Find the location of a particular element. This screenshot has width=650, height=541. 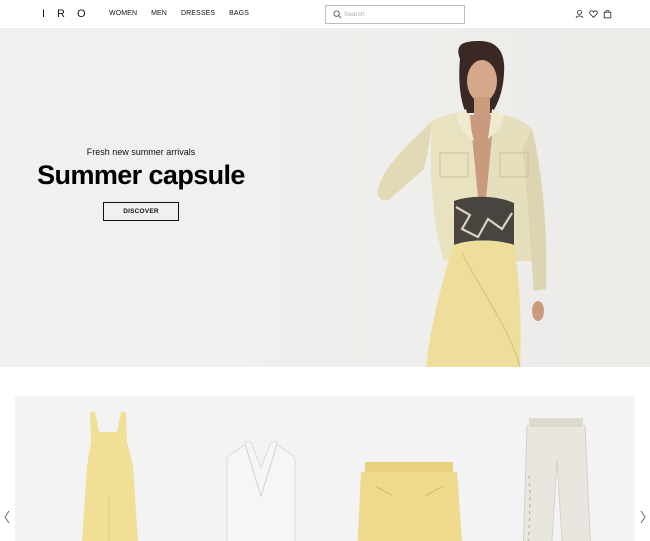

search-icon is located at coordinates (337, 14).